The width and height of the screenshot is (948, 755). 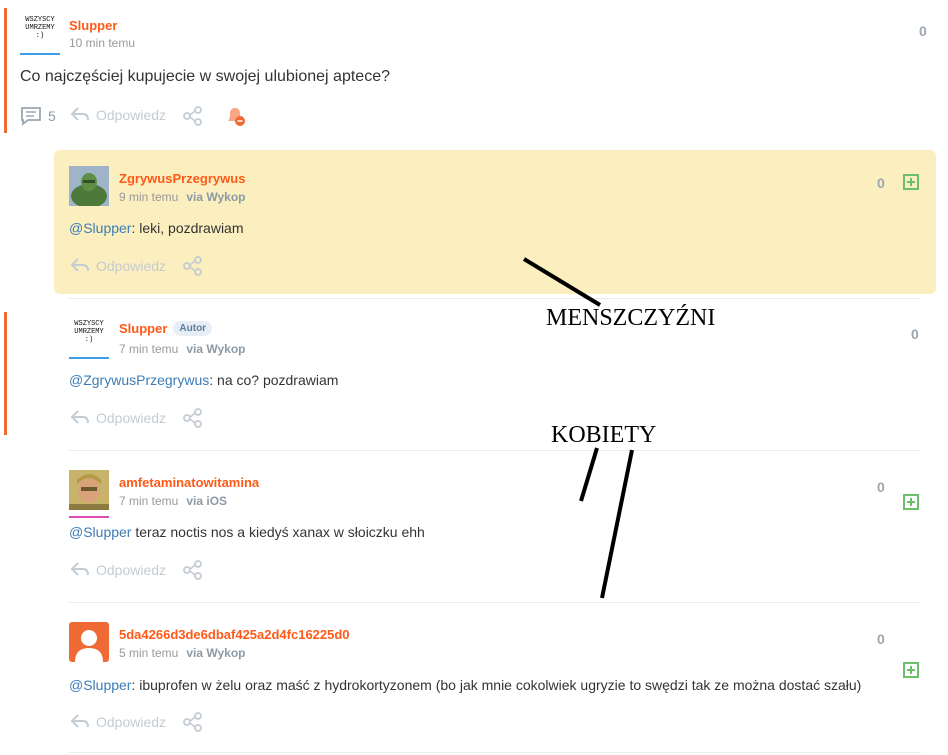 What do you see at coordinates (604, 435) in the screenshot?
I see `annotation-women-label: KOBIETY` at bounding box center [604, 435].